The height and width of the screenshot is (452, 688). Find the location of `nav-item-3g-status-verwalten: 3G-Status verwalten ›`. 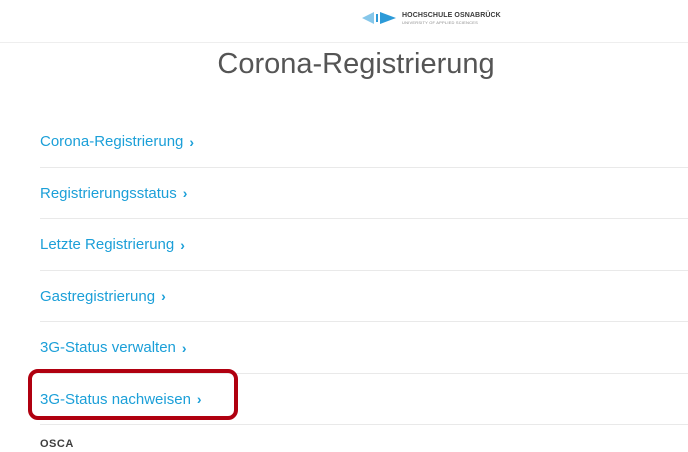

nav-item-3g-status-verwalten: 3G-Status verwalten › is located at coordinates (364, 348).